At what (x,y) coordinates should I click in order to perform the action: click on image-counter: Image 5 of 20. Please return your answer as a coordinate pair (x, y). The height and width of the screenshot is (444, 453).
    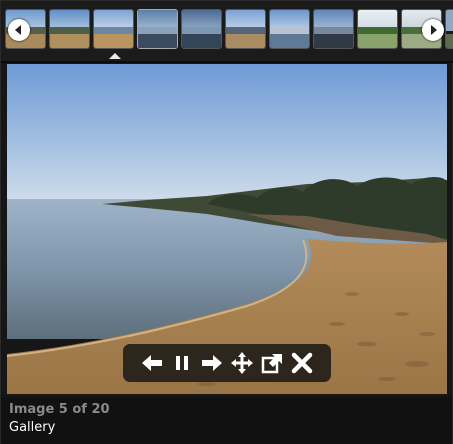
    Looking at the image, I should click on (59, 409).